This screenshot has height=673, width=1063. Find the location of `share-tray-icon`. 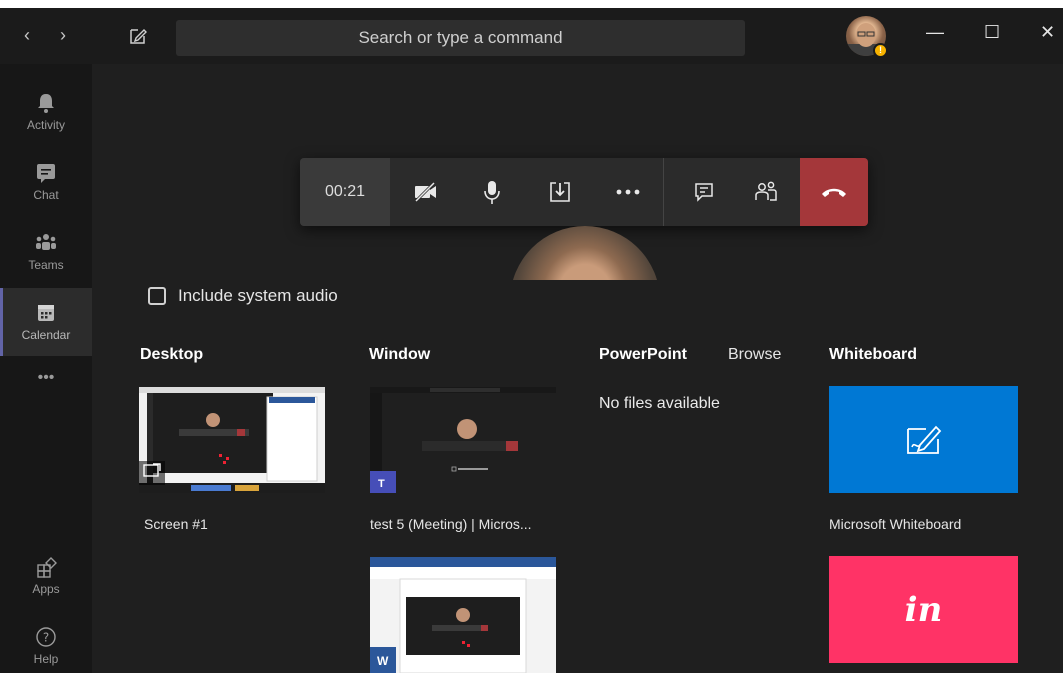

share-tray-icon is located at coordinates (560, 192).